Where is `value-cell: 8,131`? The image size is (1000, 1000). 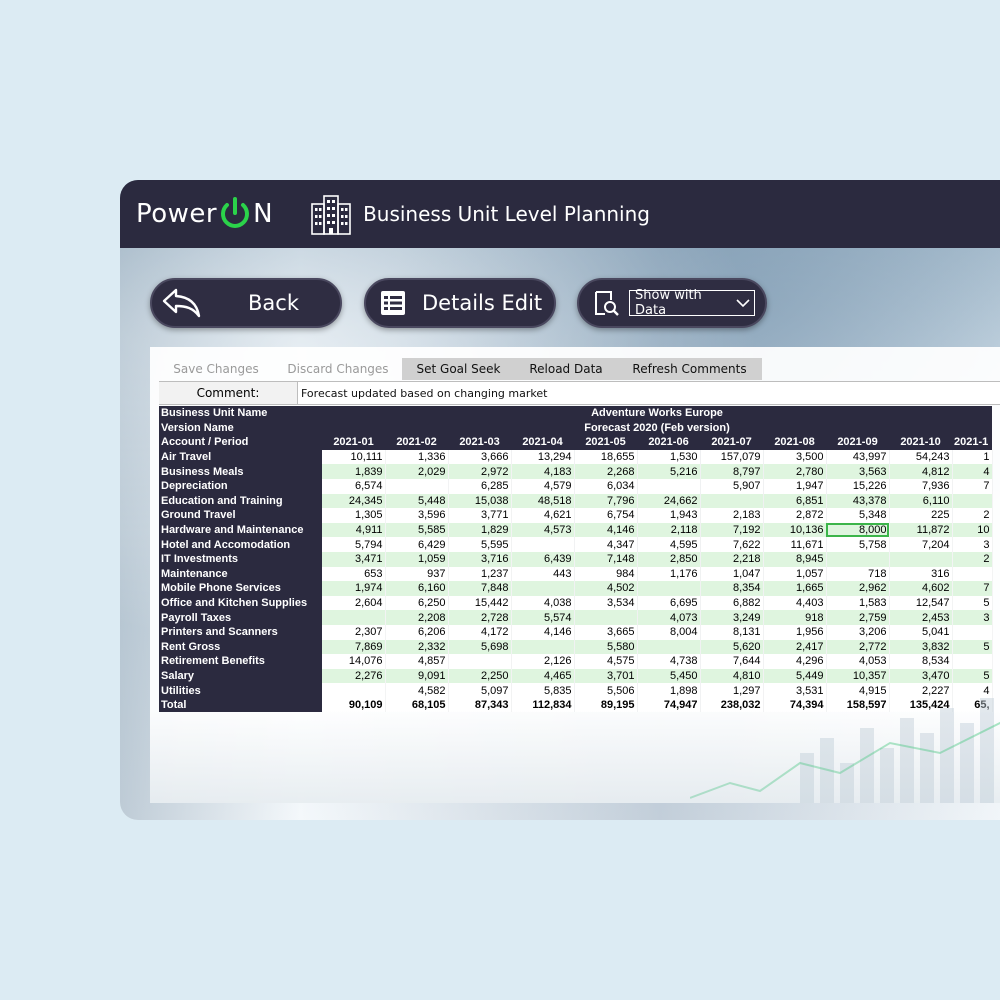 value-cell: 8,131 is located at coordinates (732, 632).